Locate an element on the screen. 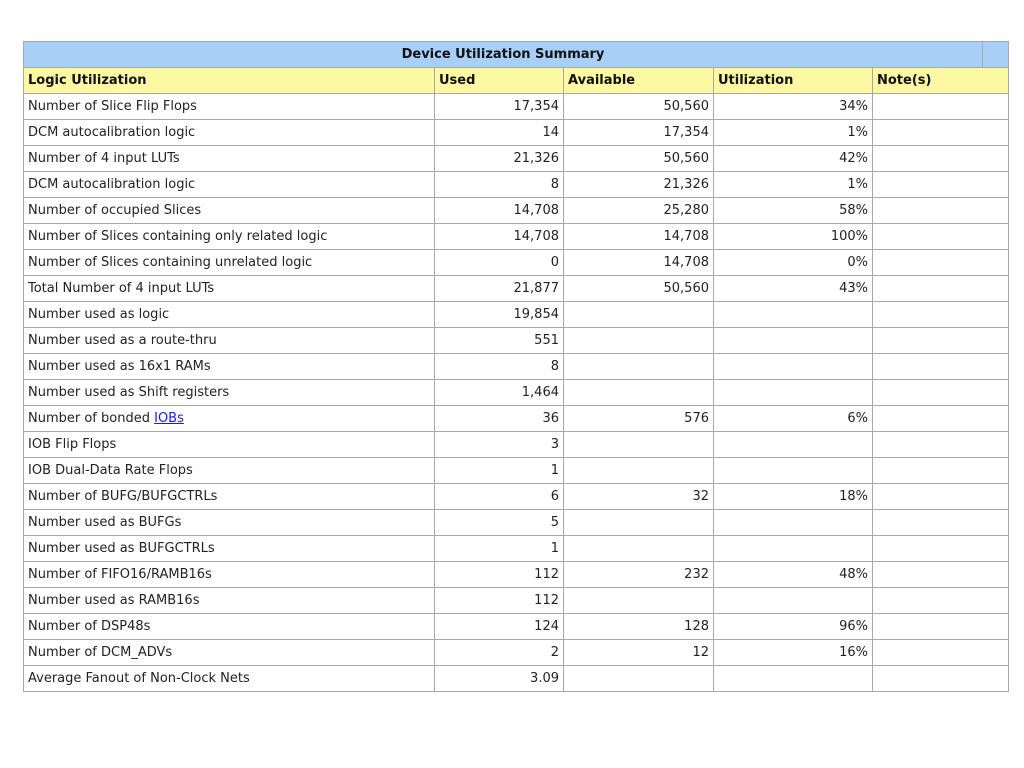  table-row: Number used as BUFGs 5 is located at coordinates (516, 522).